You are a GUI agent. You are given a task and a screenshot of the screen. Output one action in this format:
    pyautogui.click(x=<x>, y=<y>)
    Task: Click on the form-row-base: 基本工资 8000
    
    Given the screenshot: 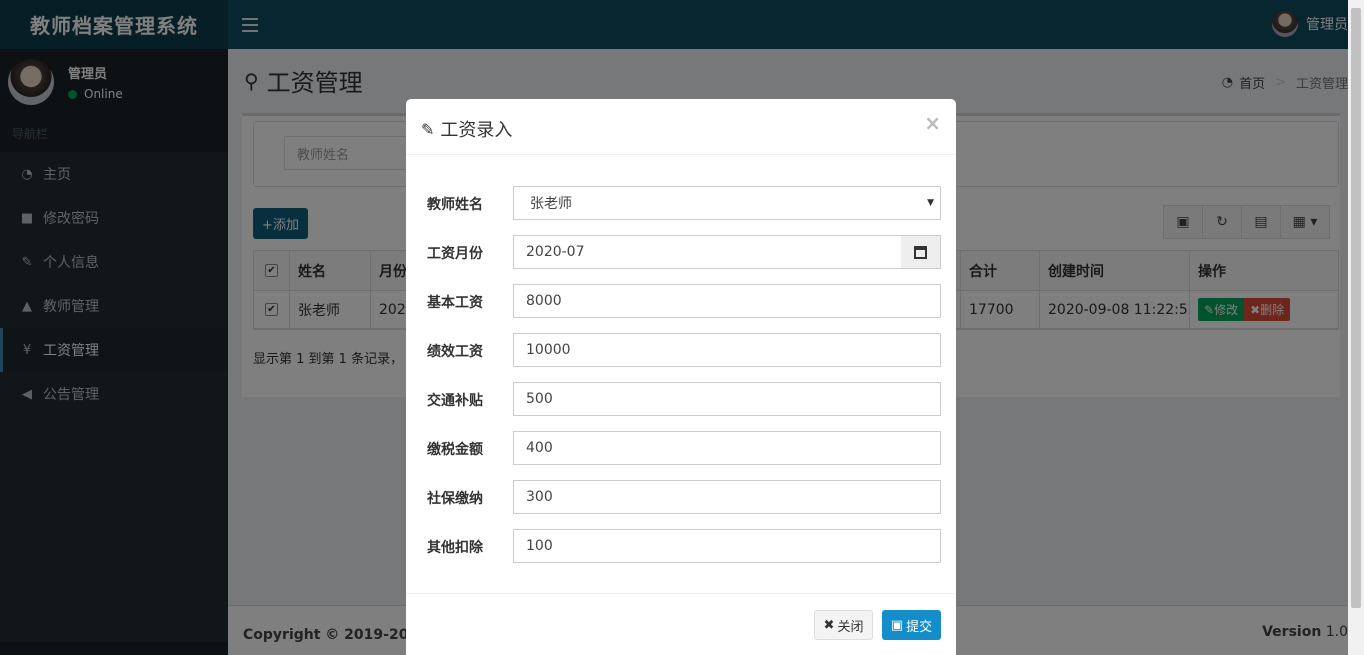 What is the action you would take?
    pyautogui.click(x=681, y=301)
    